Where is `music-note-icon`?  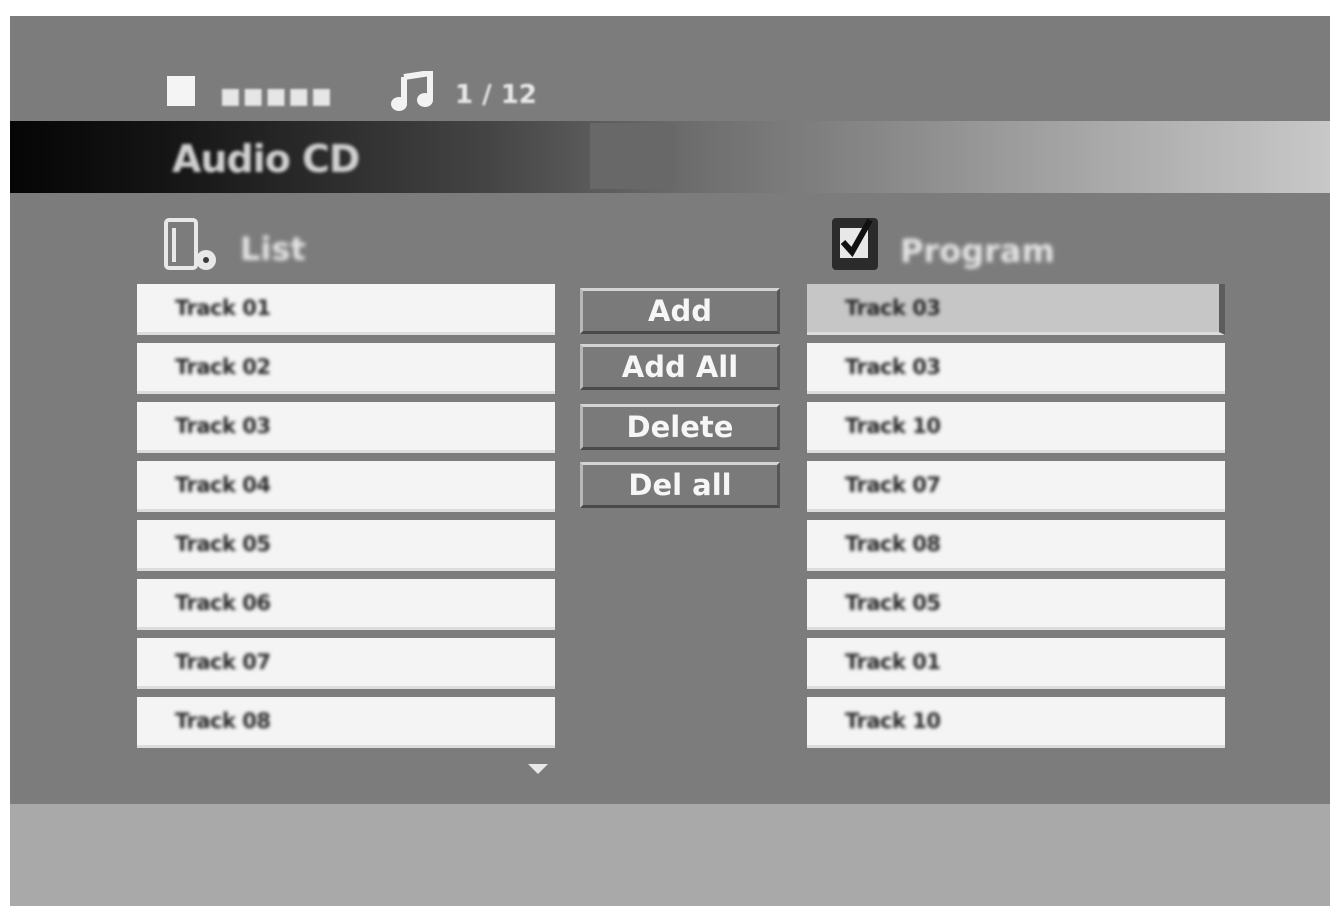
music-note-icon is located at coordinates (412, 91).